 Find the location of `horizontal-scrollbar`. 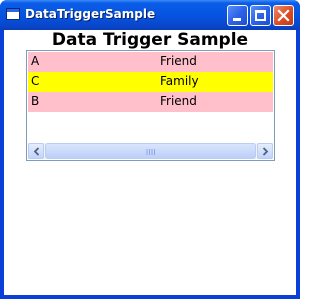

horizontal-scrollbar is located at coordinates (150, 151).